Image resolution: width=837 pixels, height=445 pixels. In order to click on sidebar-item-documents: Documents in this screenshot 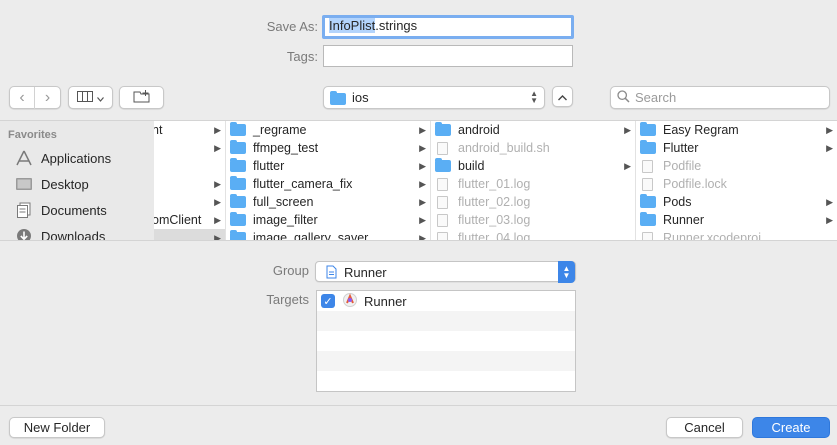, I will do `click(60, 210)`.